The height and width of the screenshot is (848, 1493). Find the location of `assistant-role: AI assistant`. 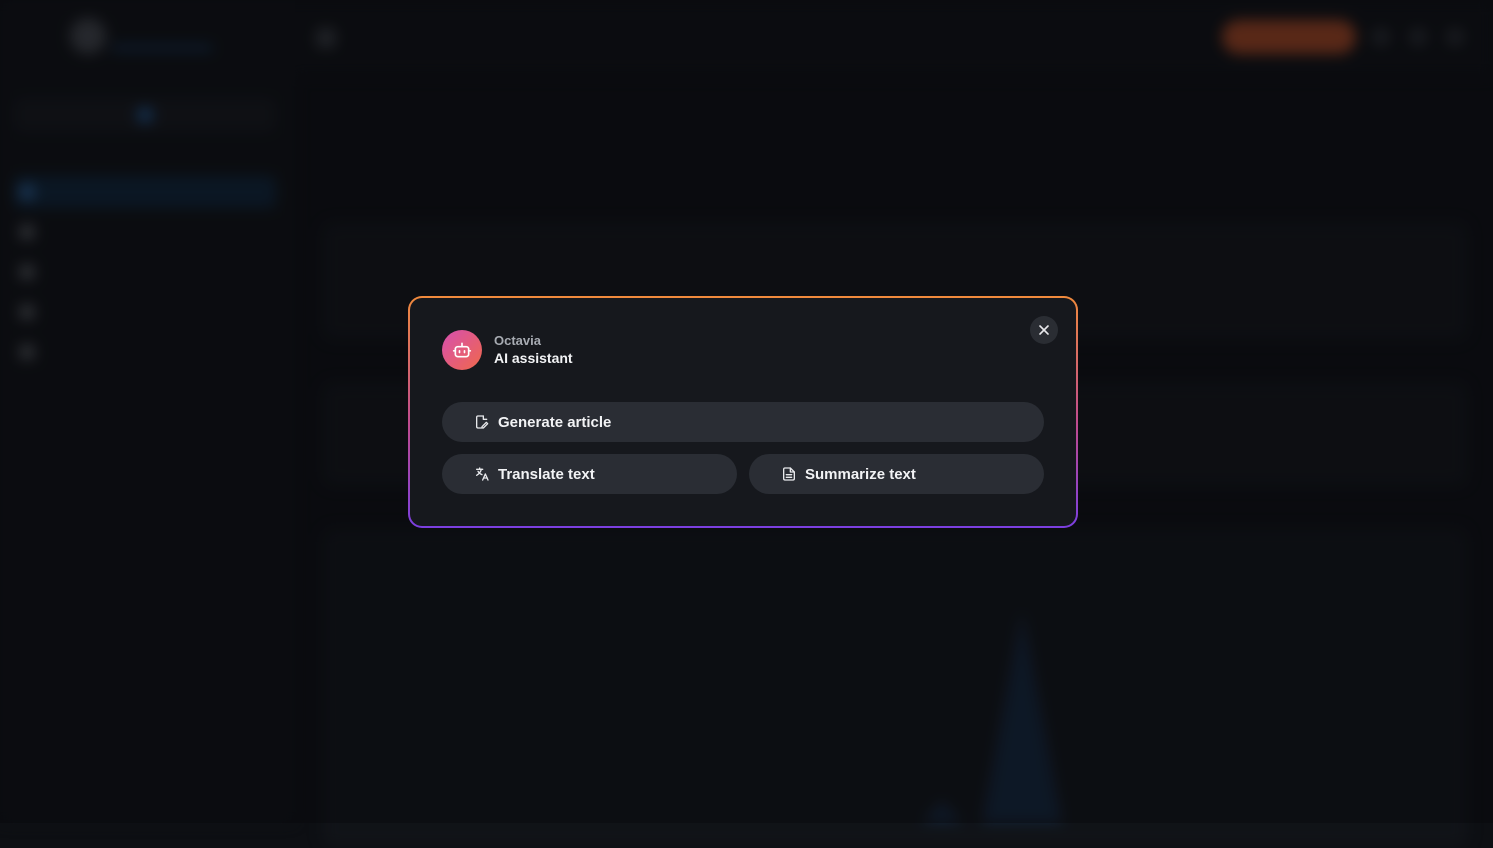

assistant-role: AI assistant is located at coordinates (533, 358).